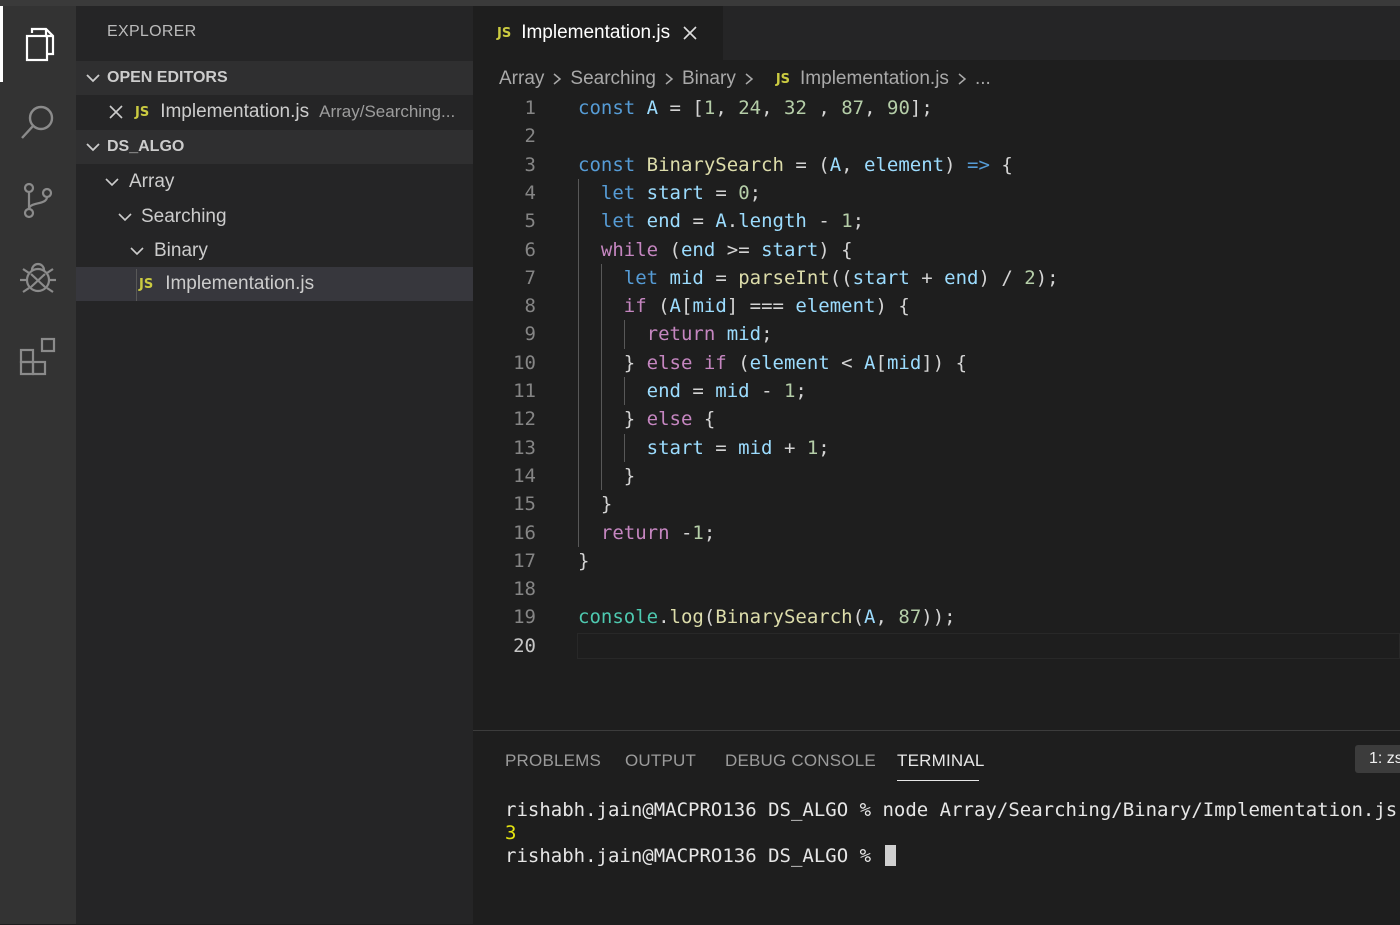  What do you see at coordinates (38, 122) in the screenshot?
I see `search-button` at bounding box center [38, 122].